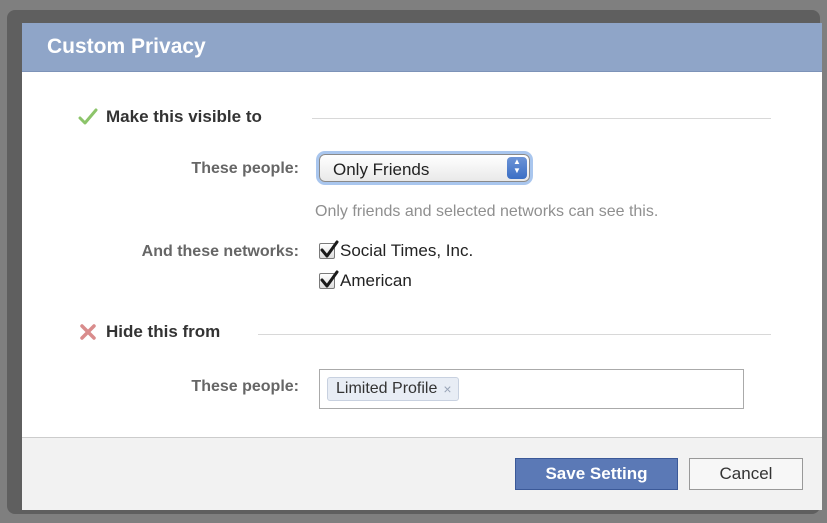 This screenshot has width=827, height=523. I want to click on hide-section-heading: Hide this from, so click(149, 332).